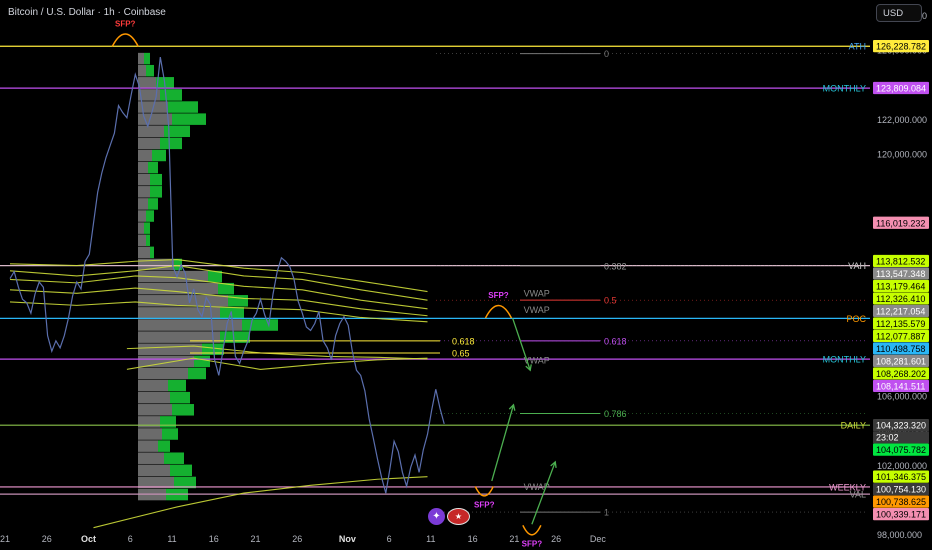 This screenshot has width=932, height=550. I want to click on level-label: ATH, so click(857, 47).